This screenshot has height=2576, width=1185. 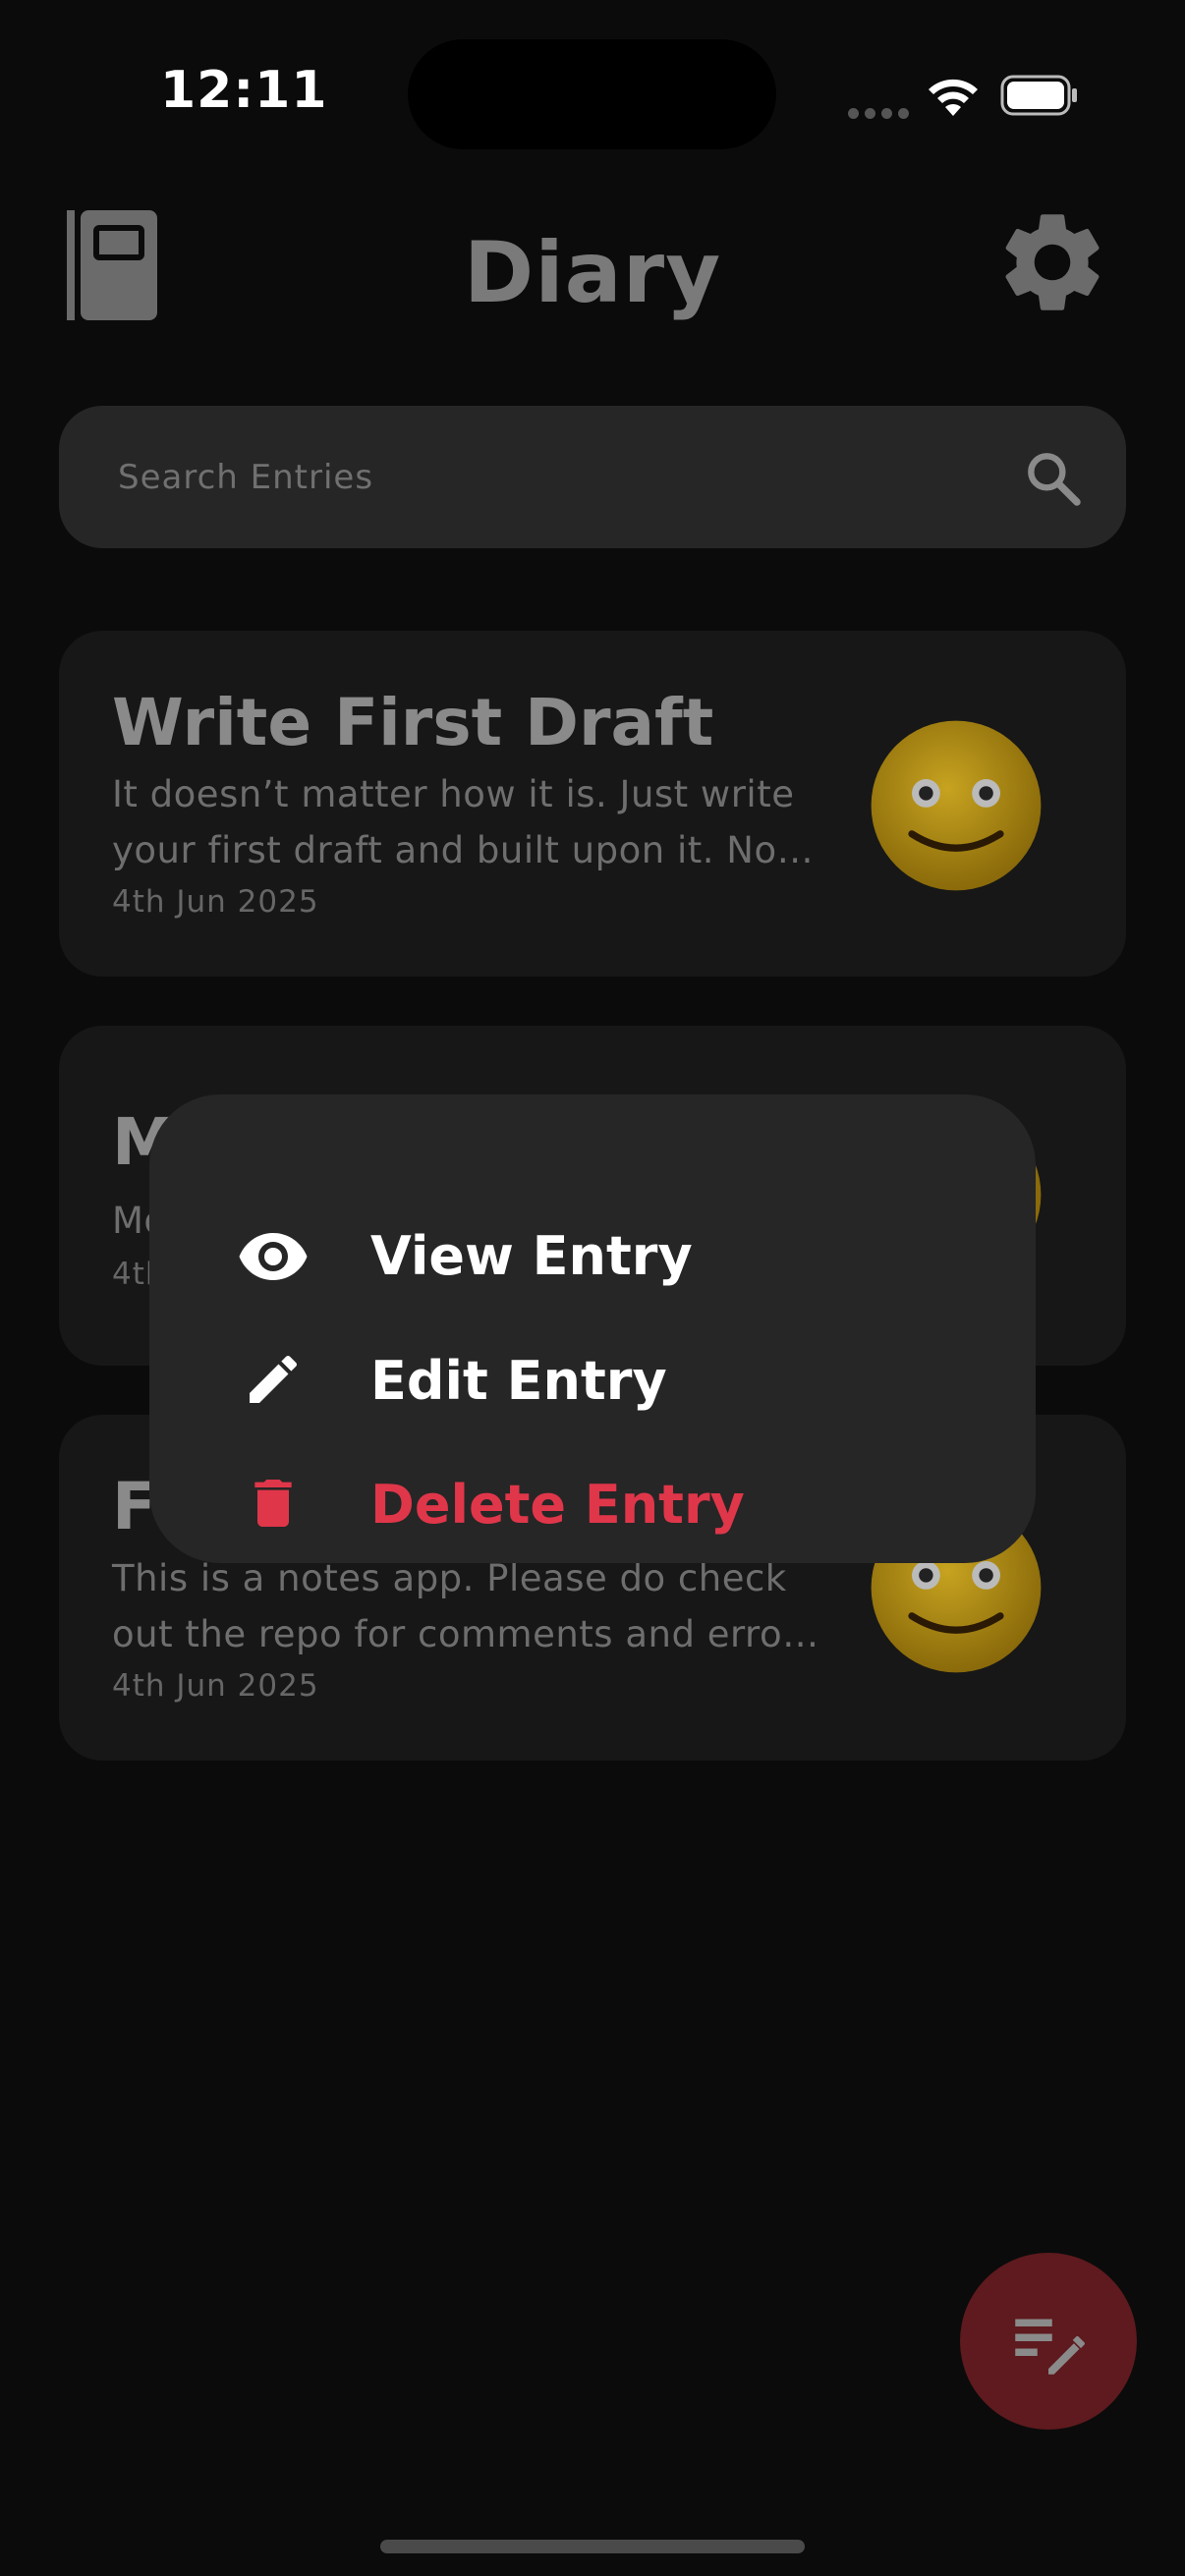 I want to click on new-entry-fab, so click(x=1049, y=2341).